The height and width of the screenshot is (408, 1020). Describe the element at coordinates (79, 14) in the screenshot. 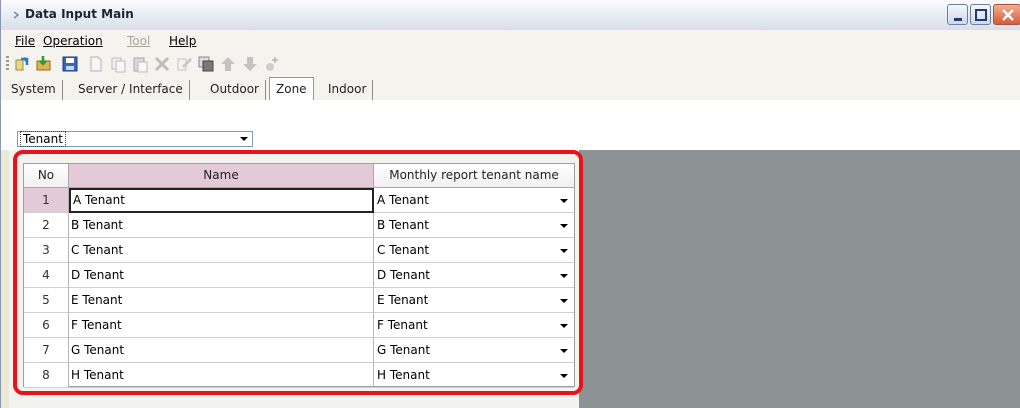

I see `window-title: Data Input Main` at that location.